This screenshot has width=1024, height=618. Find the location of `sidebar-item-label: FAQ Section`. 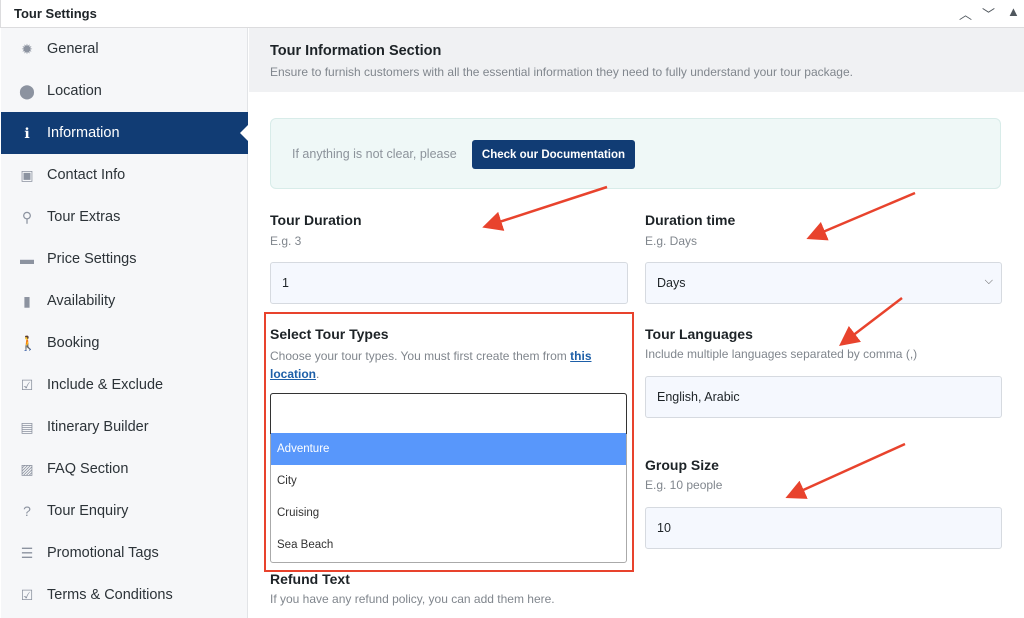

sidebar-item-label: FAQ Section is located at coordinates (88, 469).